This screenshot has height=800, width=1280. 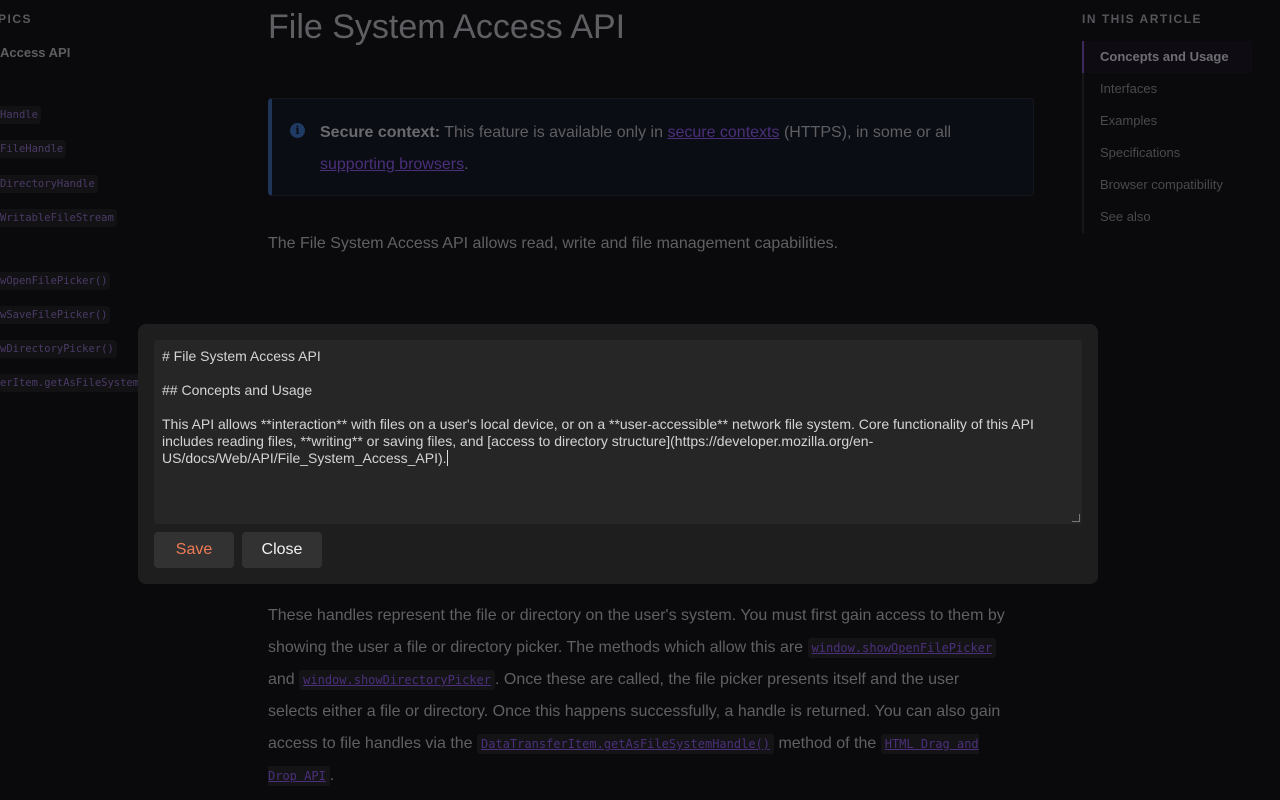 What do you see at coordinates (58, 218) in the screenshot?
I see `sidebar-interface-link: WritableFileStream` at bounding box center [58, 218].